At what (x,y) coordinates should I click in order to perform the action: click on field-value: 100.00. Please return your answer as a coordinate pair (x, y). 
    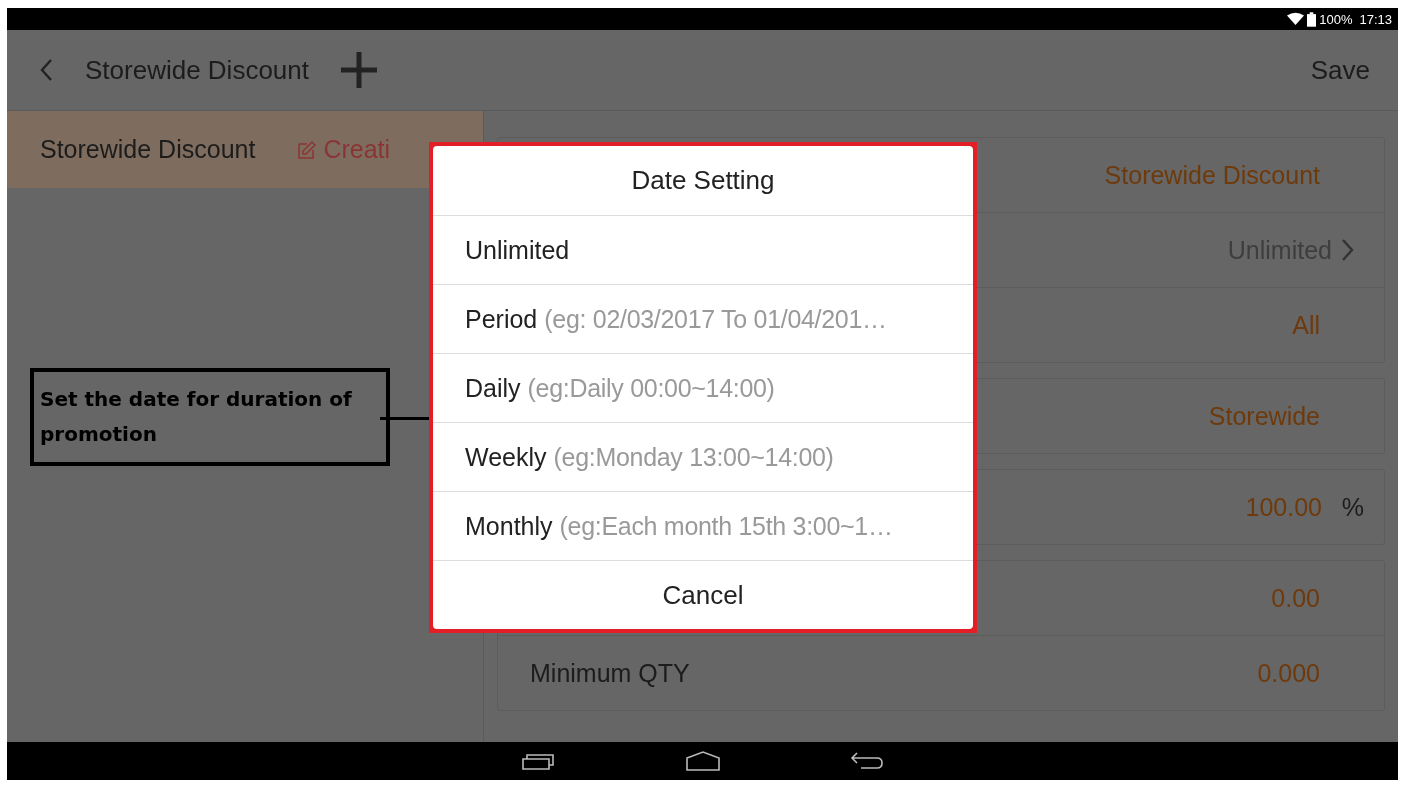
    Looking at the image, I should click on (1283, 507).